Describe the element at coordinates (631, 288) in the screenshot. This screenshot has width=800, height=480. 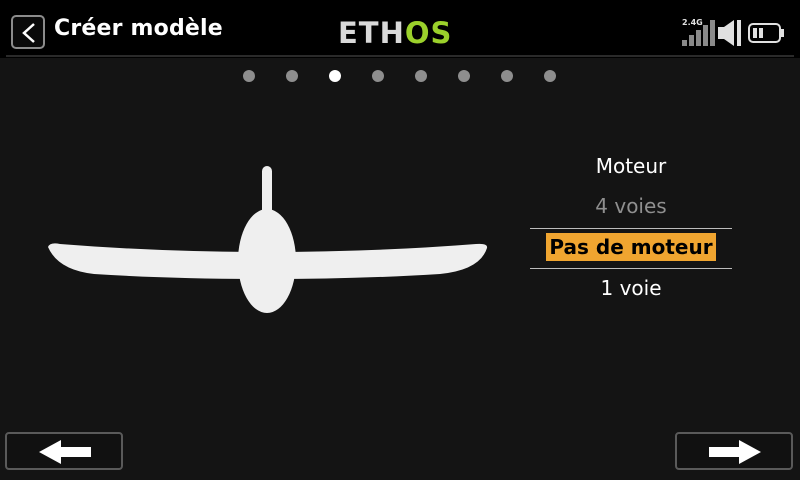
I see `option-1-voie: 1 voie` at that location.